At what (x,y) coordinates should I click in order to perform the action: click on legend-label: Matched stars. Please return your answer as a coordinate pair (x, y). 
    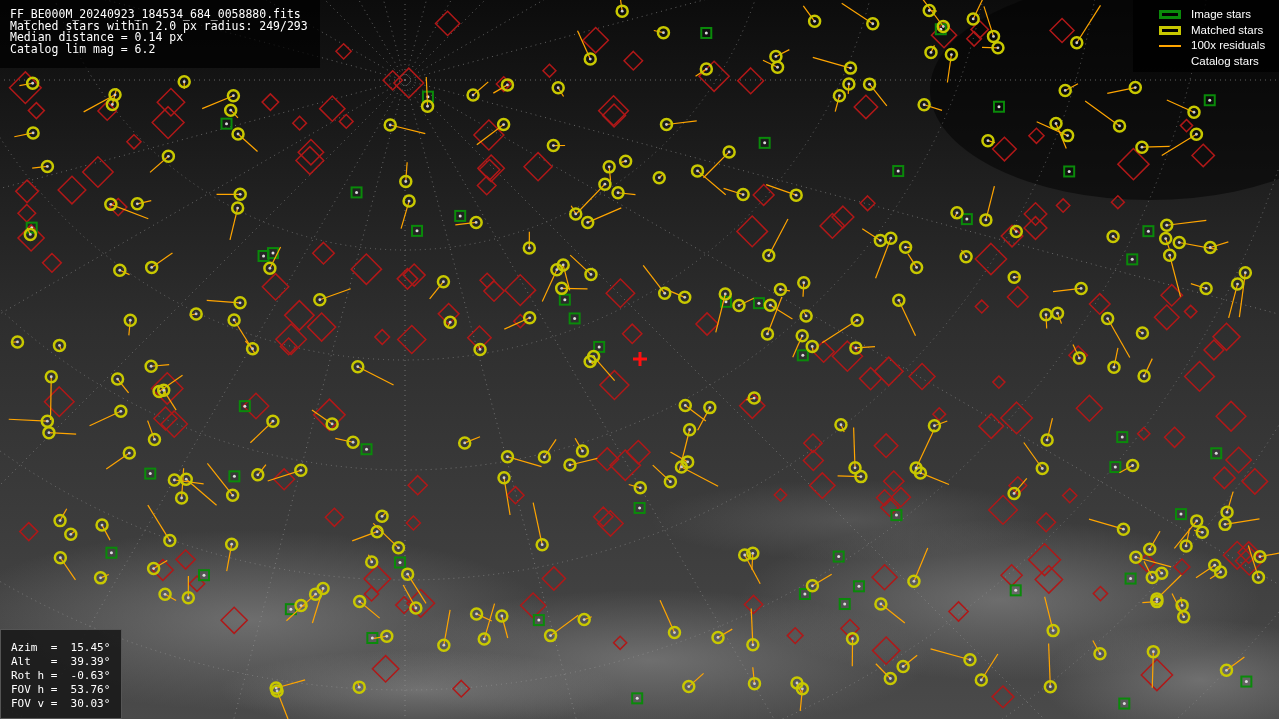
    Looking at the image, I should click on (1227, 30).